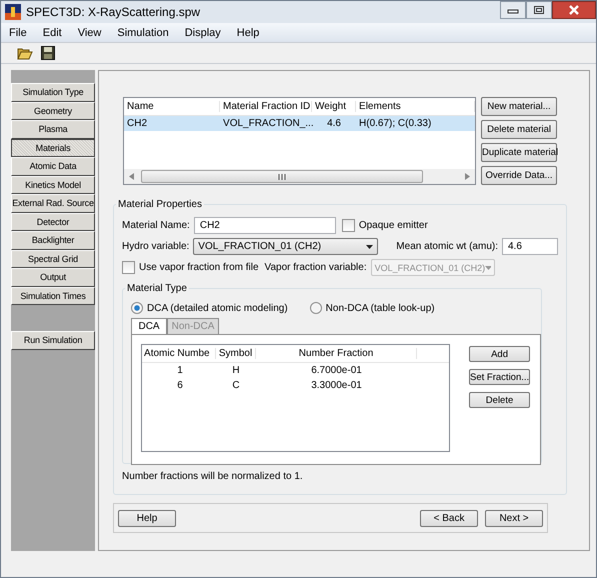 This screenshot has width=597, height=578. What do you see at coordinates (416, 106) in the screenshot?
I see `column-header: Elements` at bounding box center [416, 106].